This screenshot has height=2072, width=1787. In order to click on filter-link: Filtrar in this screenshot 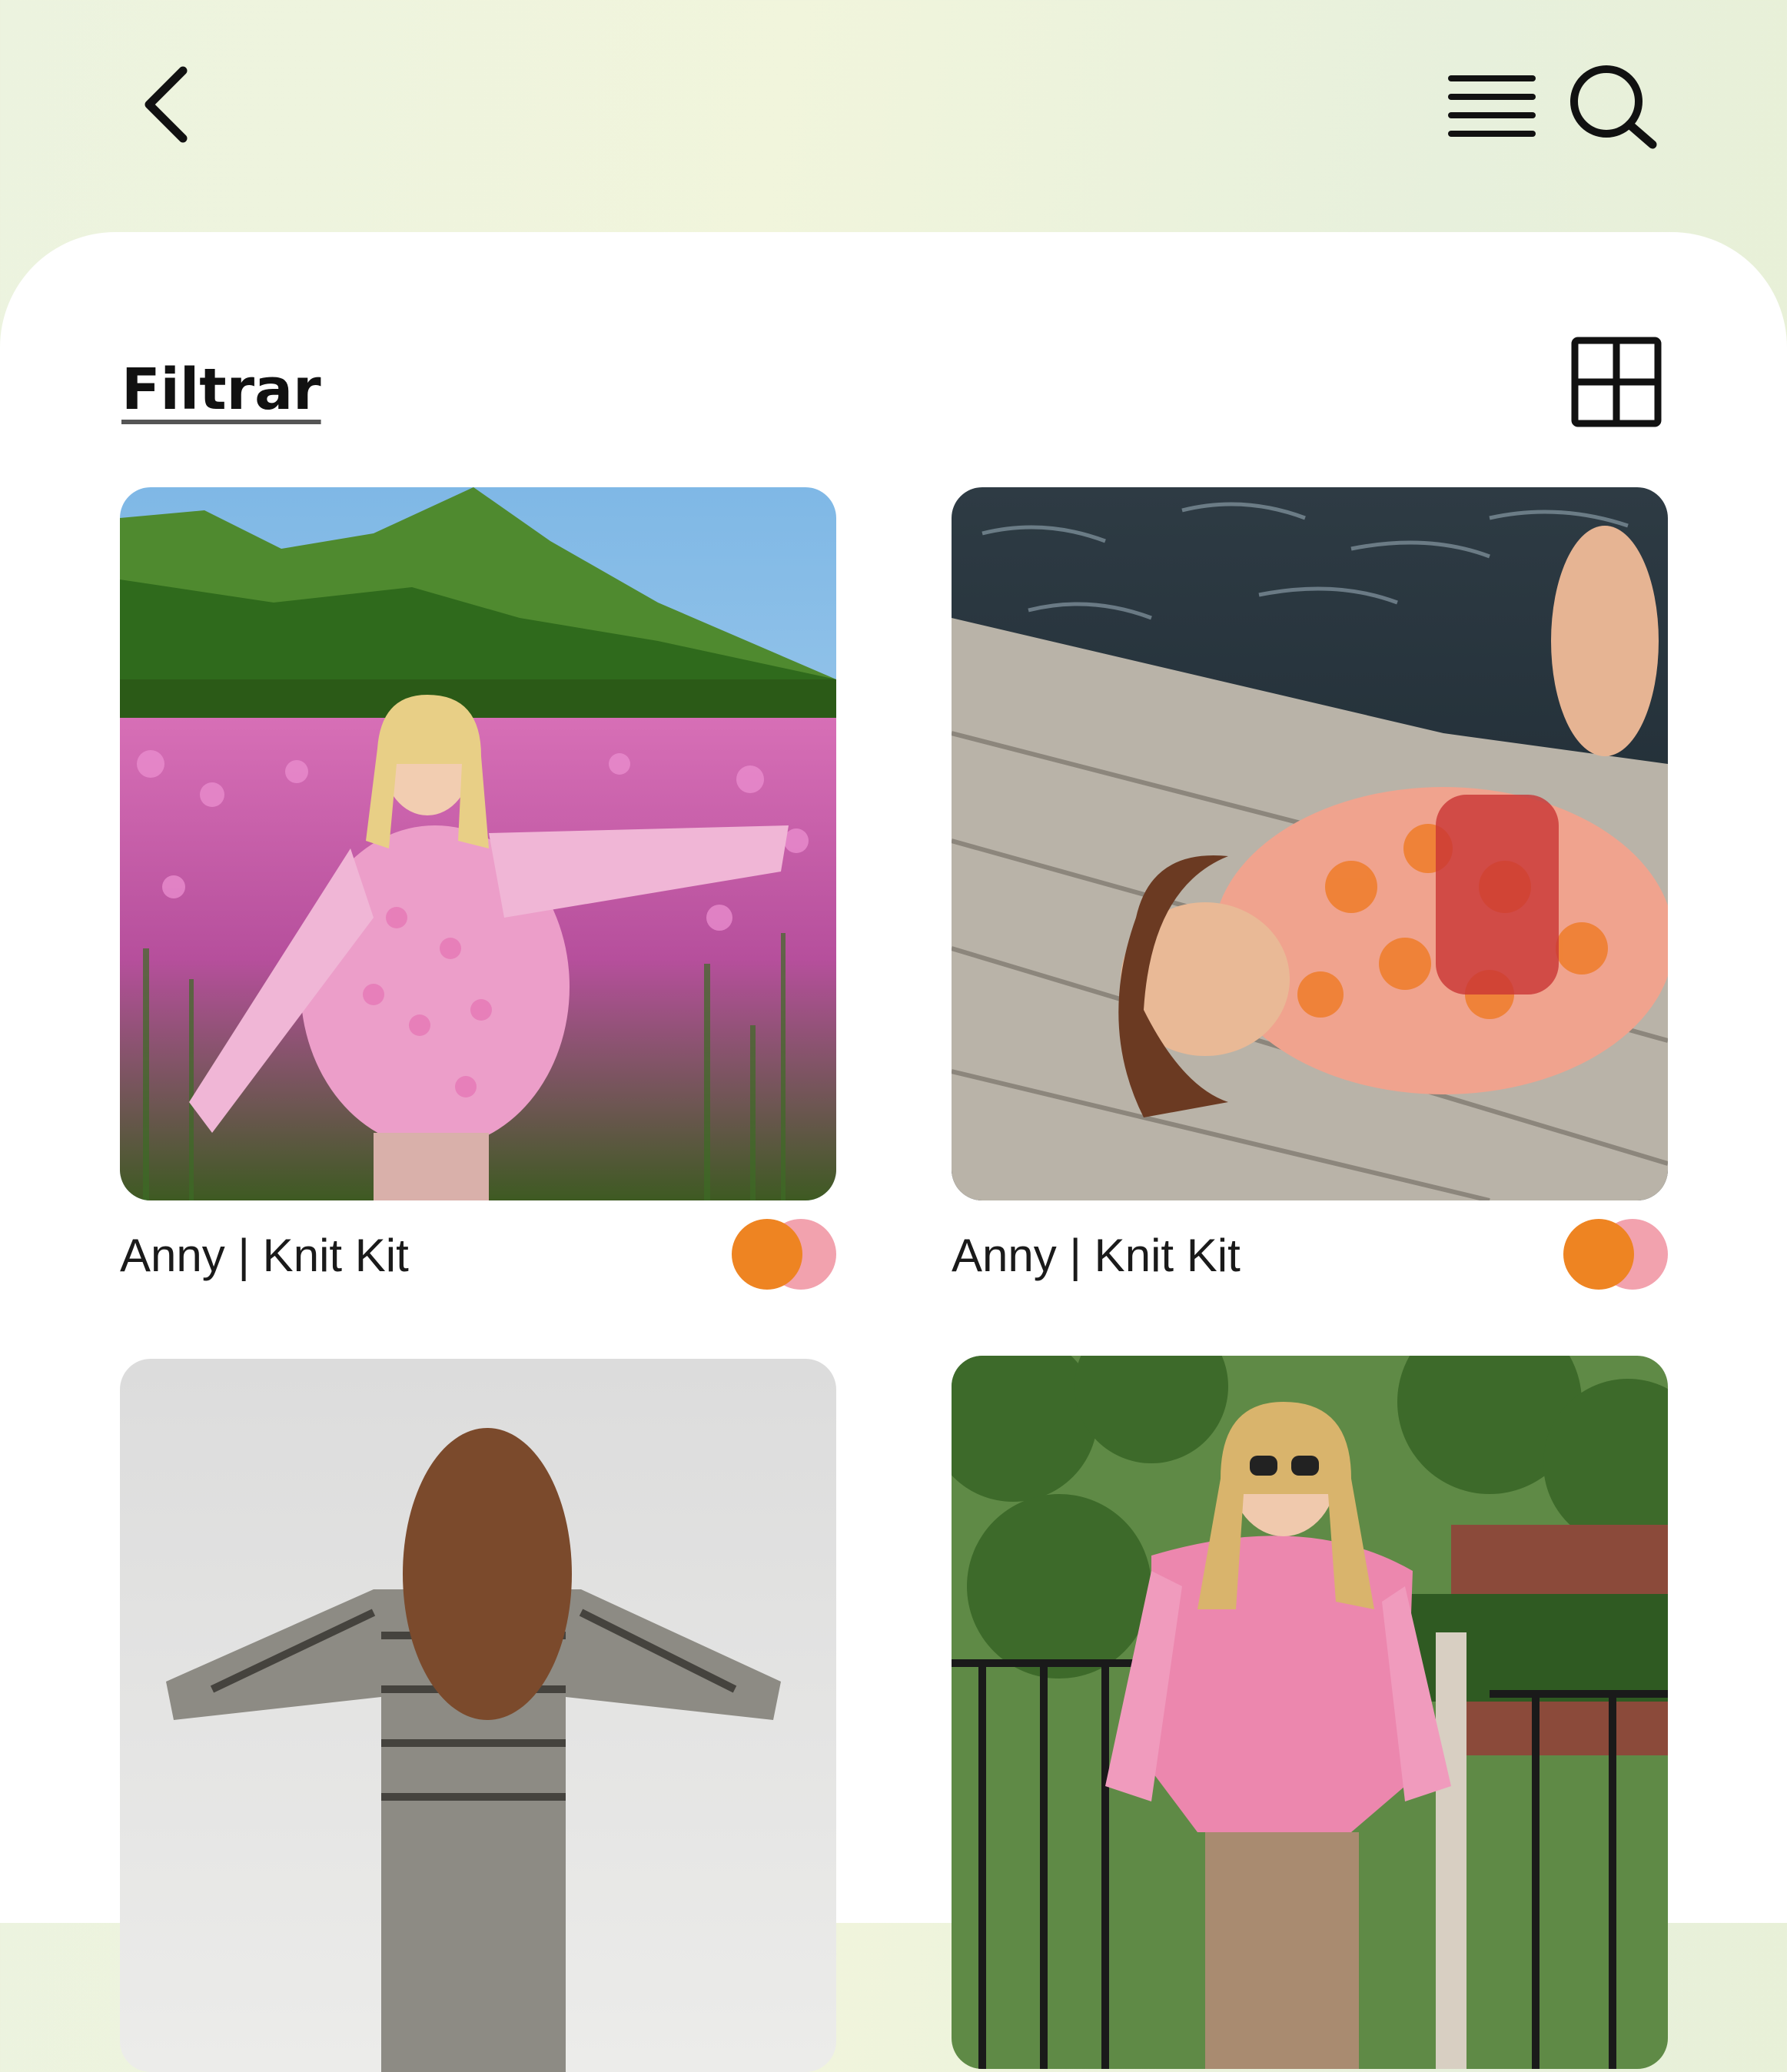, I will do `click(221, 390)`.